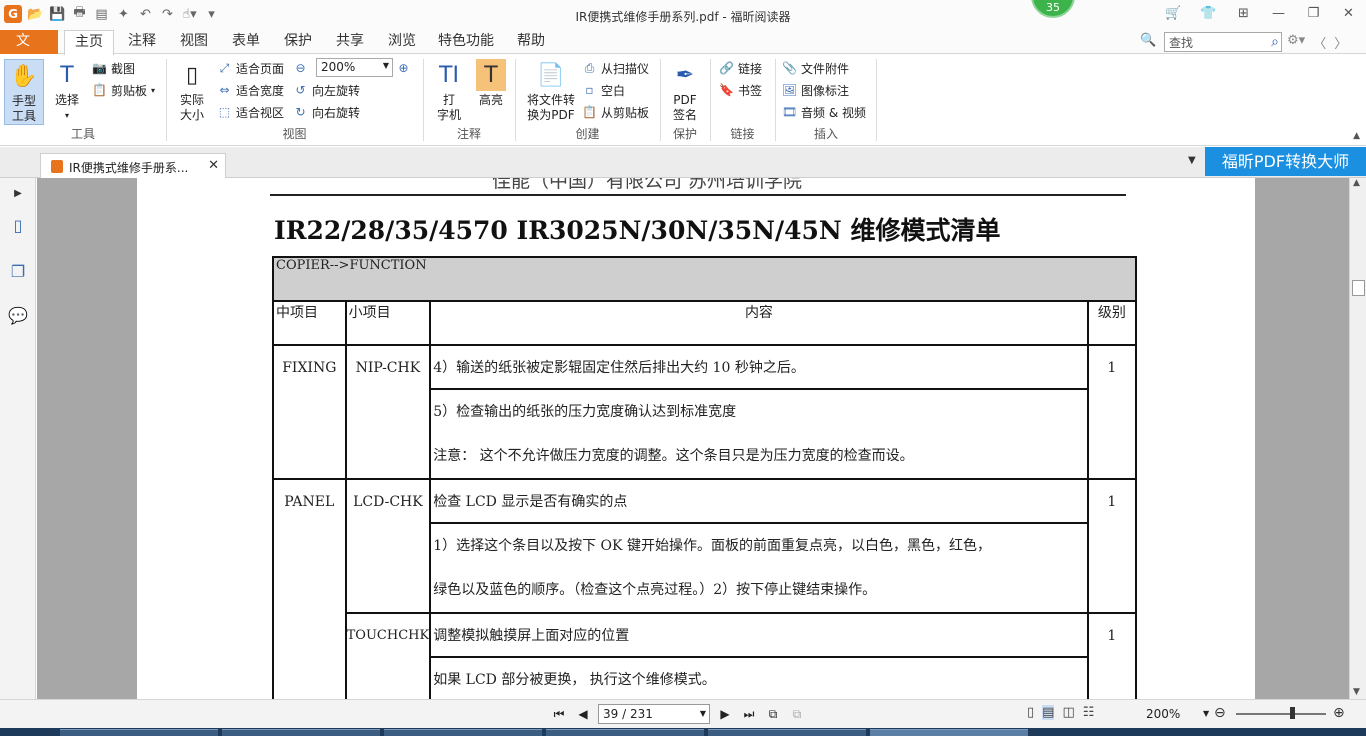  Describe the element at coordinates (89, 42) in the screenshot. I see `tab-home: 主页` at that location.